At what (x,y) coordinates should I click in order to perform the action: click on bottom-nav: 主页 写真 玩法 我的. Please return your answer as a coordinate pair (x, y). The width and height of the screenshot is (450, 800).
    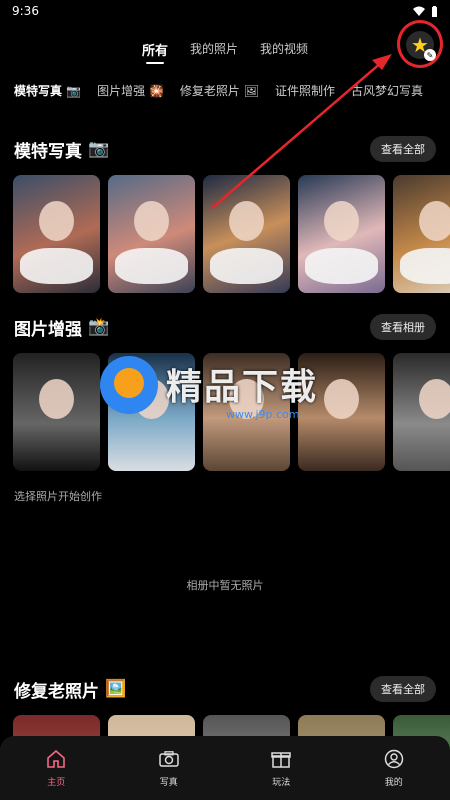
    Looking at the image, I should click on (225, 768).